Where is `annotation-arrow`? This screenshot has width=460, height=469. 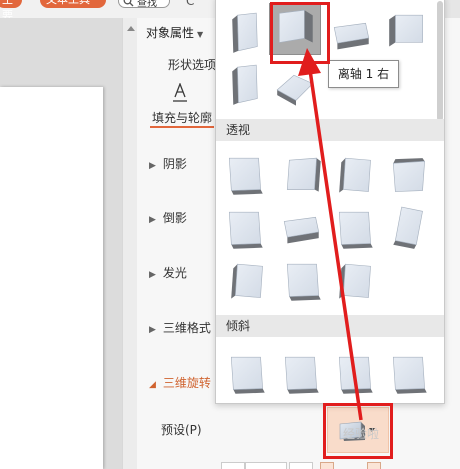
annotation-arrow is located at coordinates (330, 234).